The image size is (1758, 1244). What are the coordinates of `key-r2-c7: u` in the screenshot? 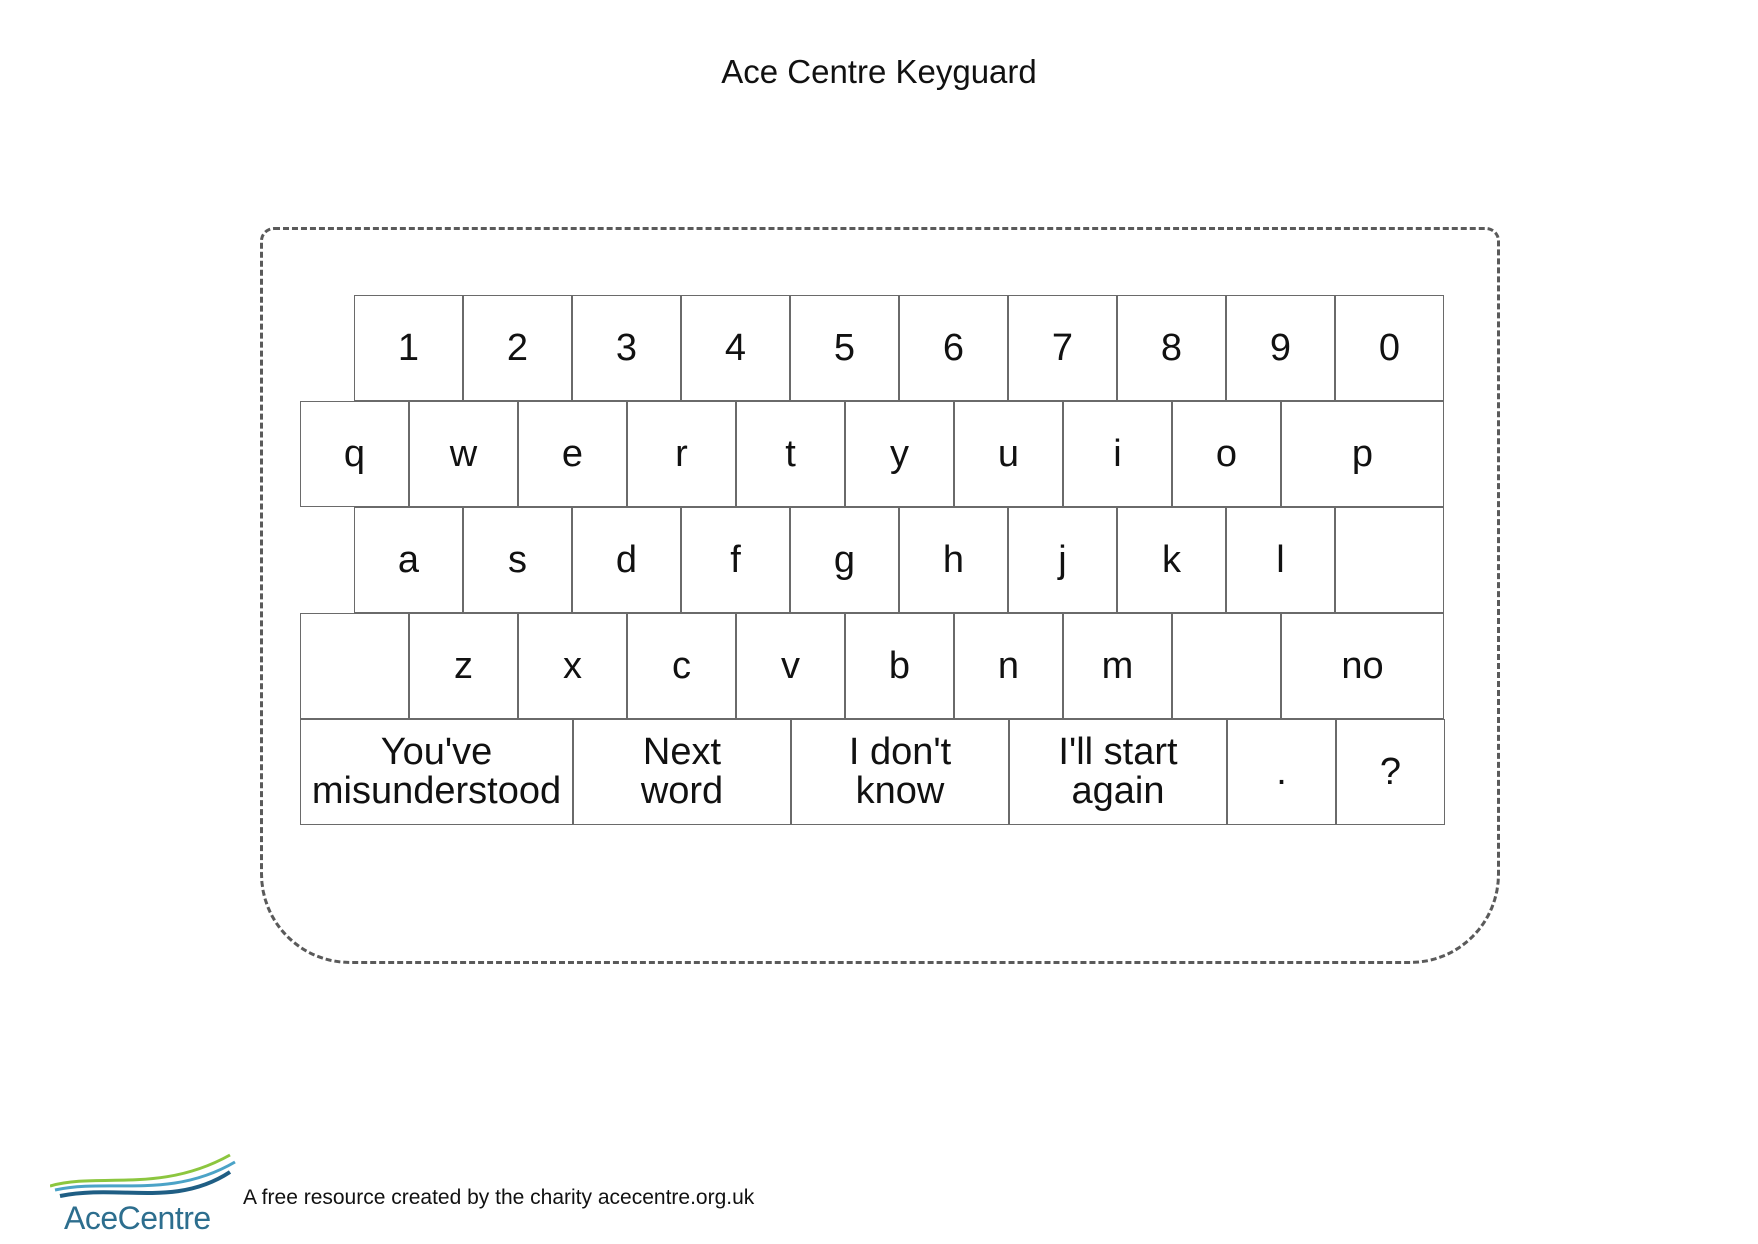 It's located at (1008, 454).